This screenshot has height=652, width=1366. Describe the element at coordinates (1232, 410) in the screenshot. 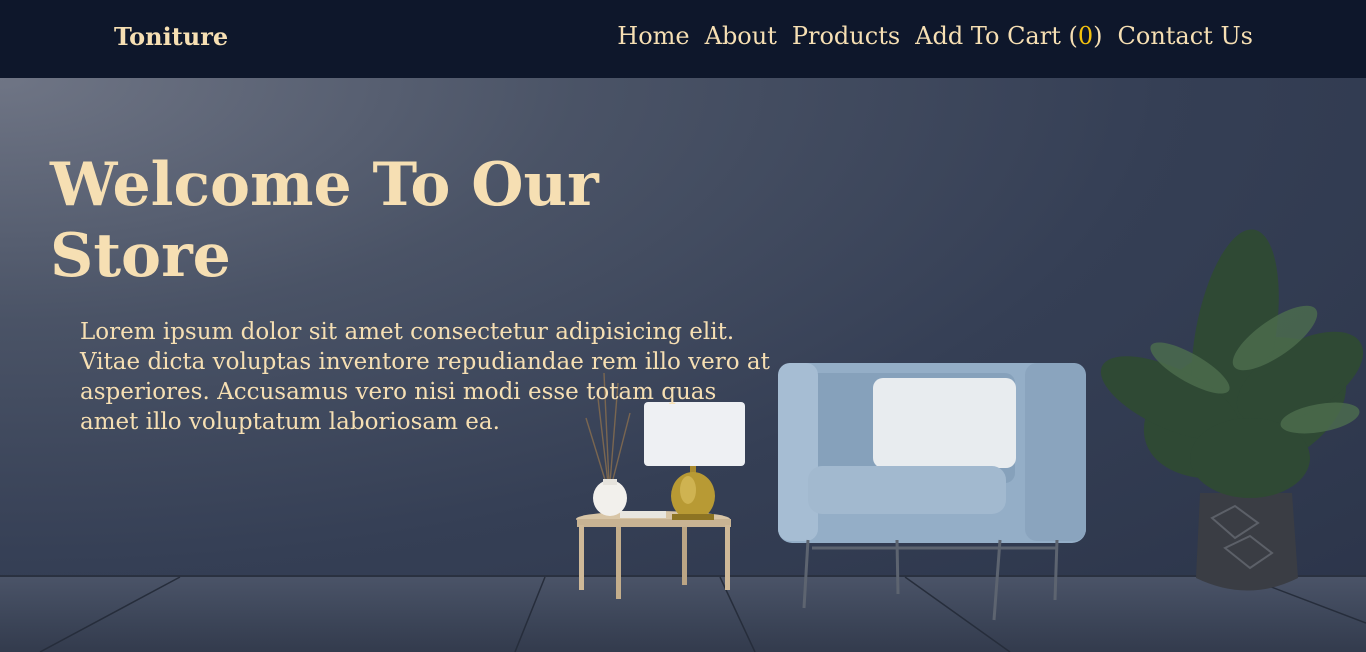

I see `potted-plant` at that location.